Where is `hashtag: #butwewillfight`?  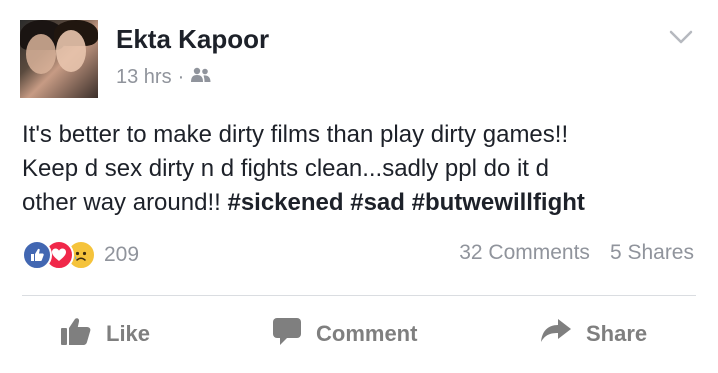 hashtag: #butwewillfight is located at coordinates (498, 202).